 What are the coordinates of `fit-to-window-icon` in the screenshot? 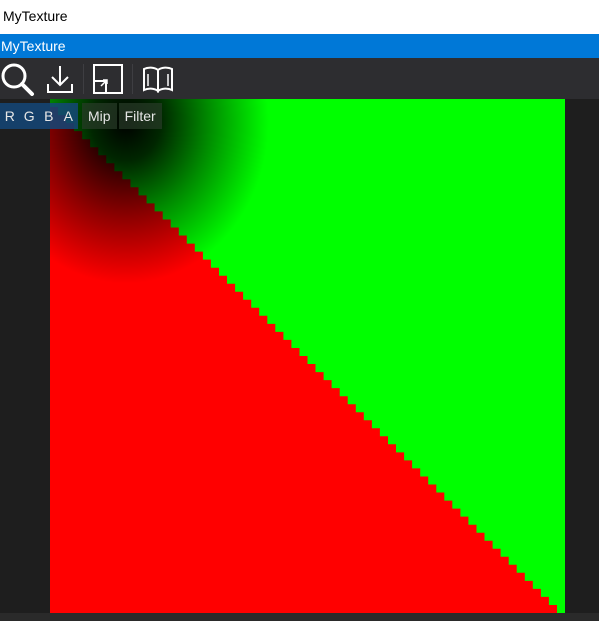 It's located at (108, 79).